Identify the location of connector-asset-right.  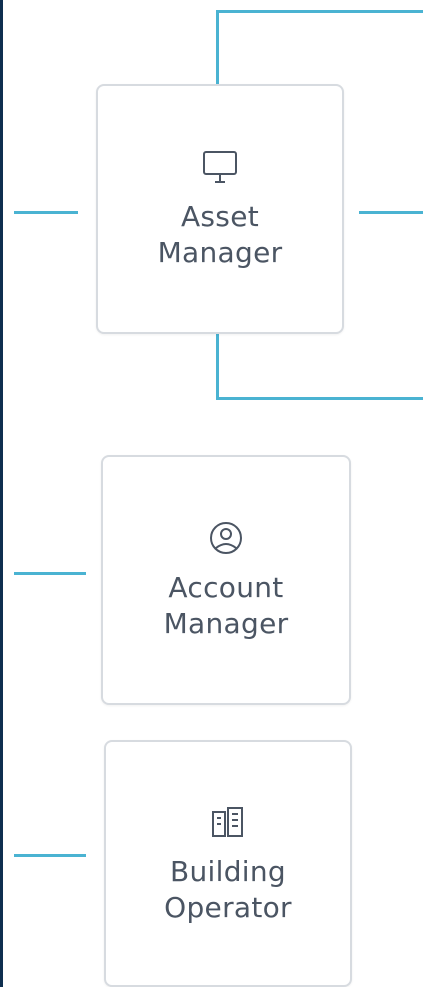
(391, 212).